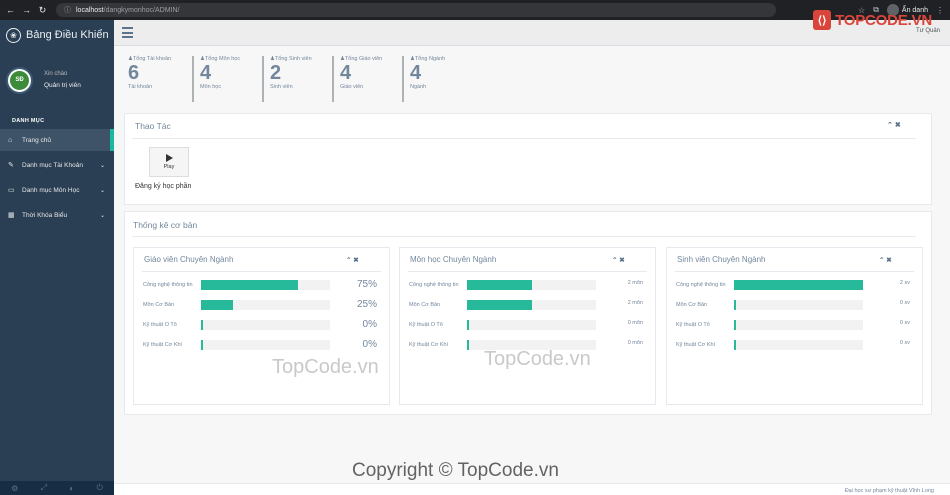 Image resolution: width=950 pixels, height=495 pixels. I want to click on actions-panel-tools: ⌃ ✖, so click(894, 125).